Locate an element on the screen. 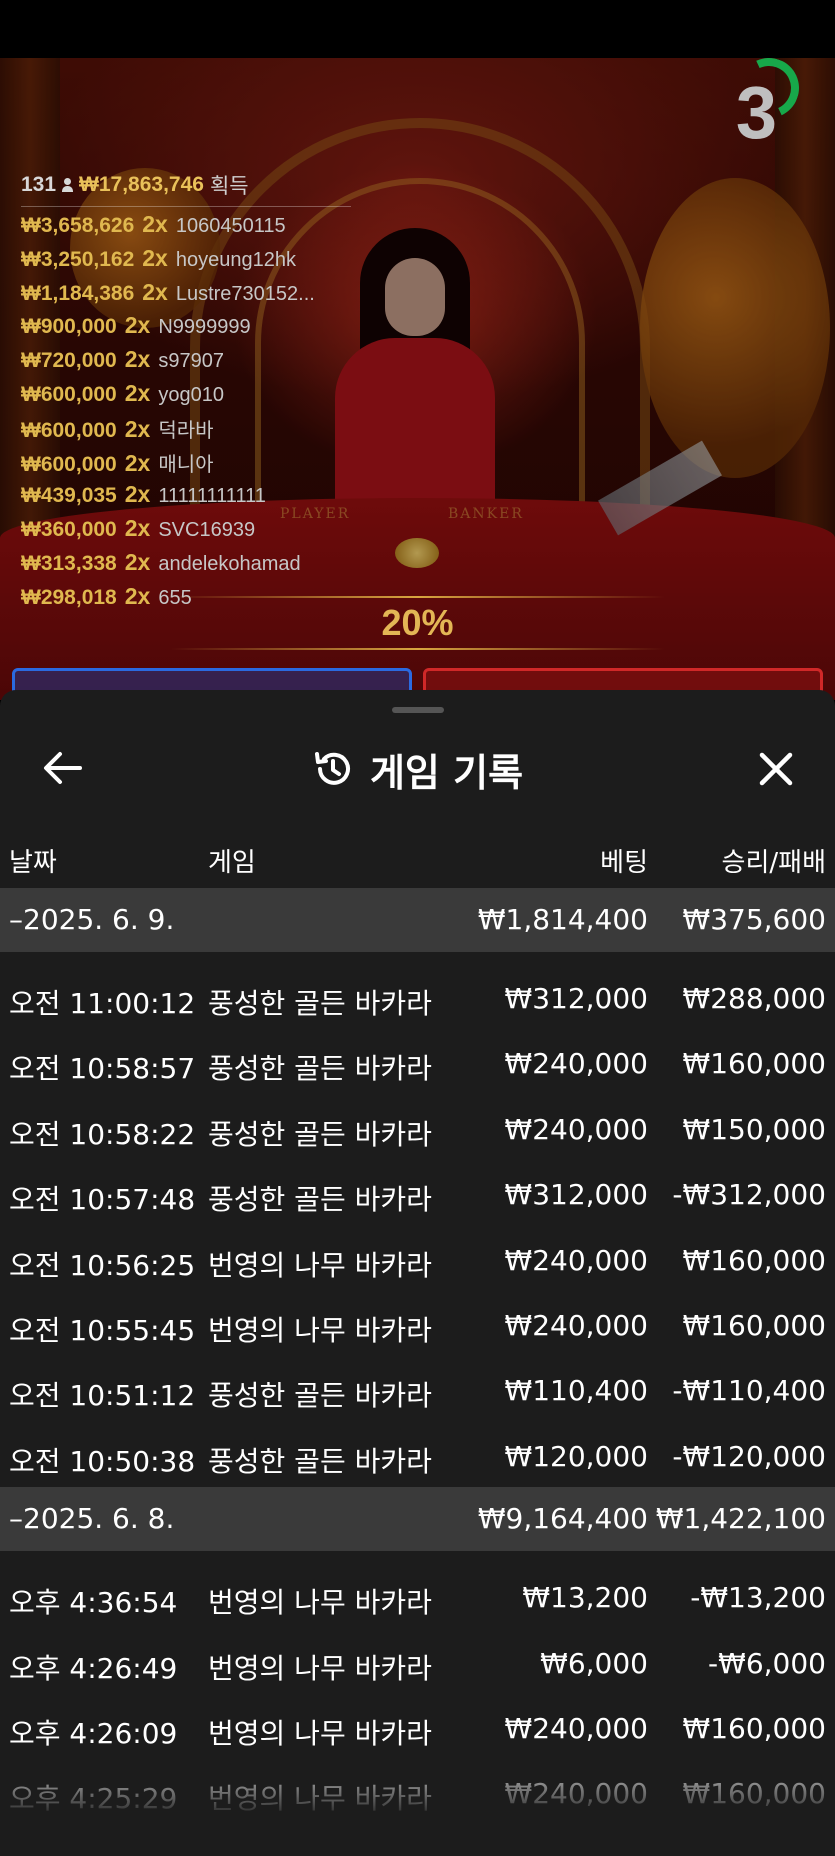 The width and height of the screenshot is (835, 1856). row-time: 오후 4:26:49 is located at coordinates (93, 1668).